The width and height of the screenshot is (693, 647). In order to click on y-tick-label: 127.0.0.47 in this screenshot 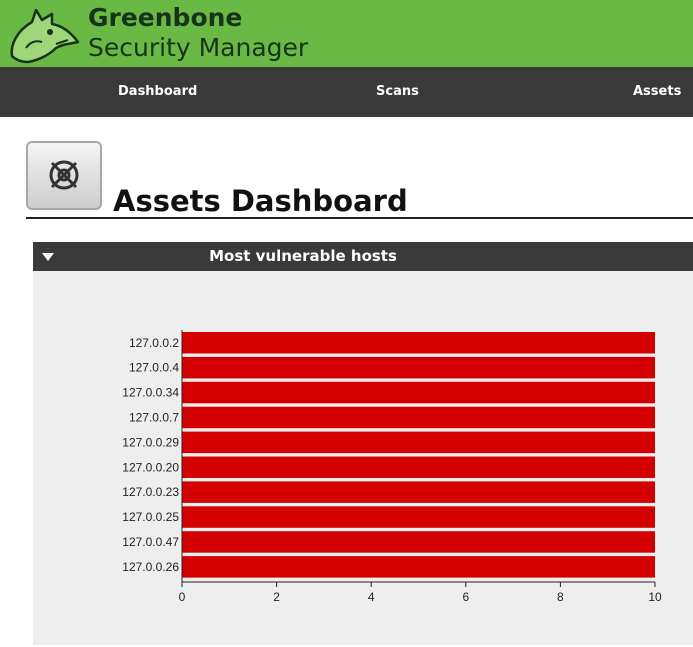, I will do `click(150, 542)`.